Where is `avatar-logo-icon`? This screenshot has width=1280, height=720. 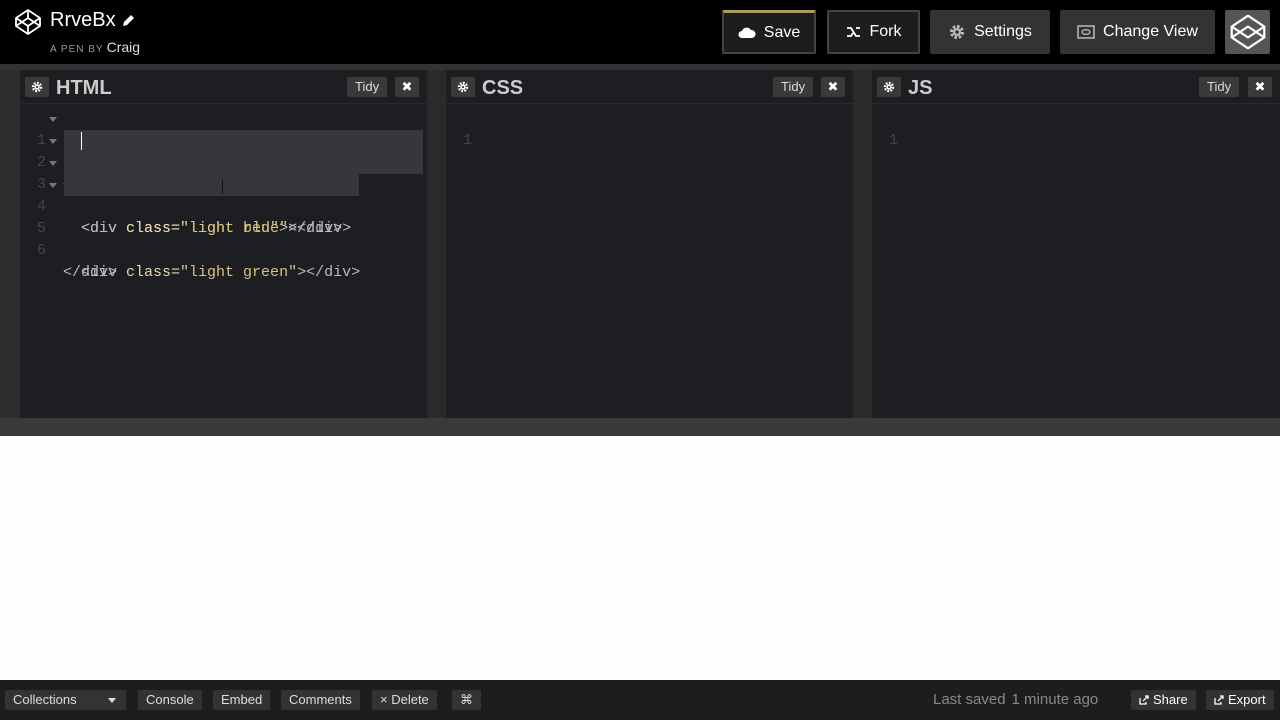 avatar-logo-icon is located at coordinates (1247, 32).